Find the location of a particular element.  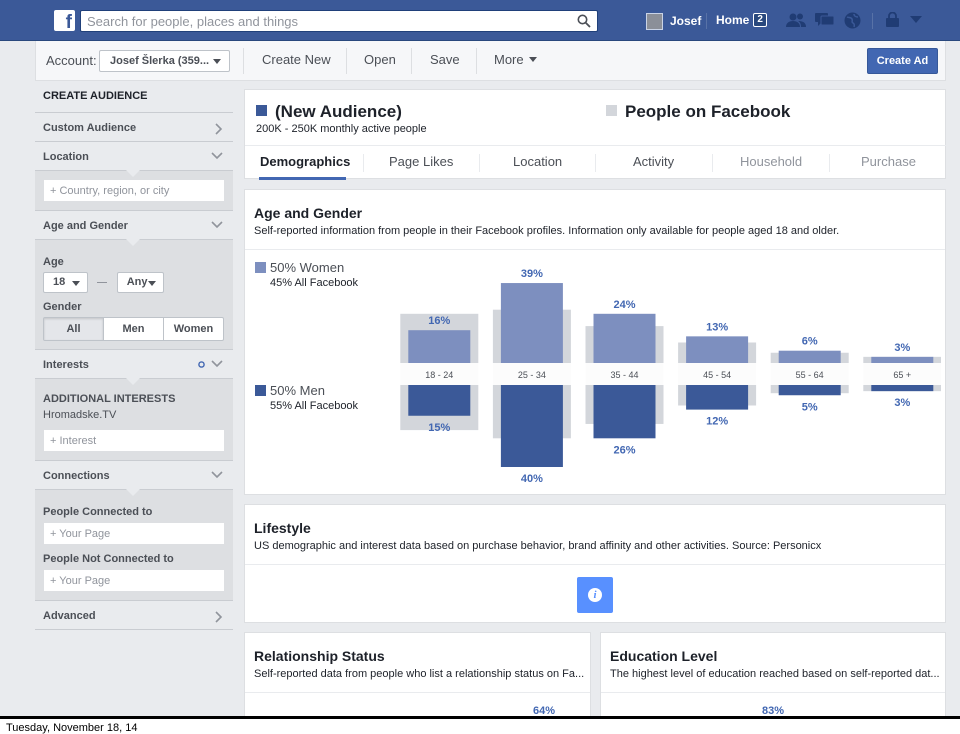

gender-men-button: Men is located at coordinates (133, 329).